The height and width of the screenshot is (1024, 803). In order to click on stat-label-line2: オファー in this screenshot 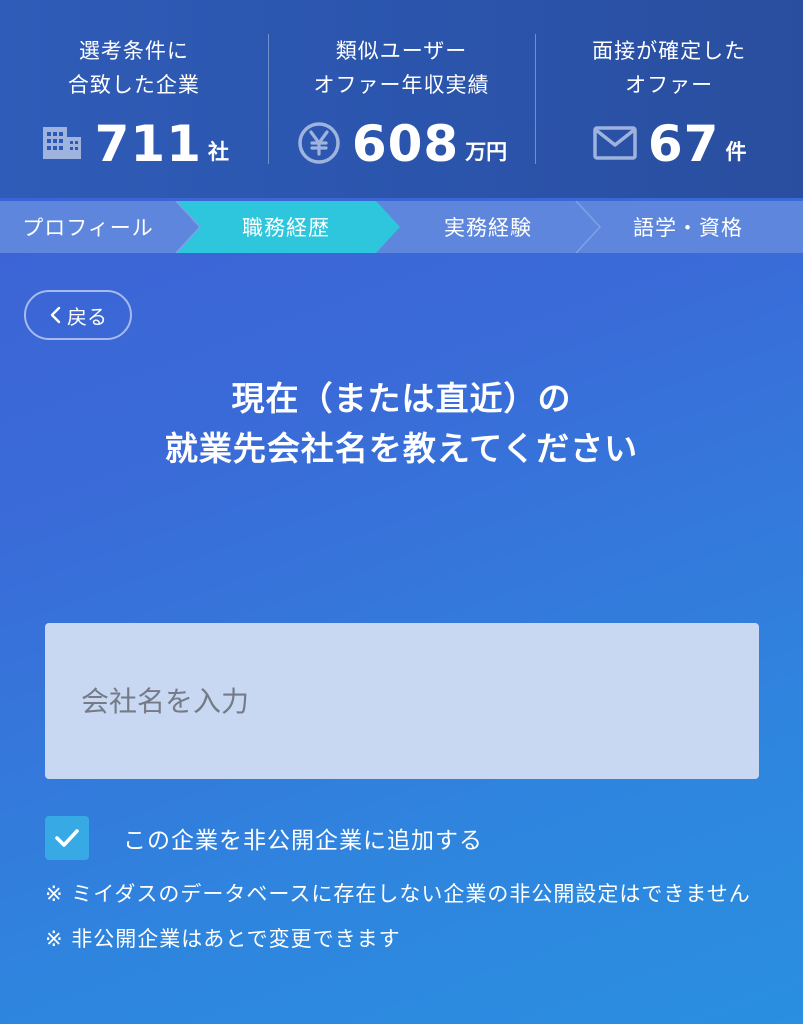, I will do `click(669, 85)`.